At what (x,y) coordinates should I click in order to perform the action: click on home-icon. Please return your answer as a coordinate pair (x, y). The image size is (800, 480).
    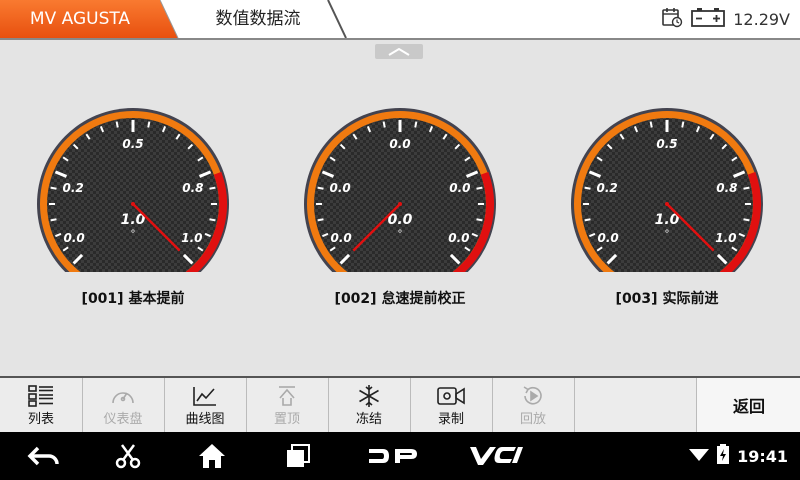
    Looking at the image, I should click on (212, 456).